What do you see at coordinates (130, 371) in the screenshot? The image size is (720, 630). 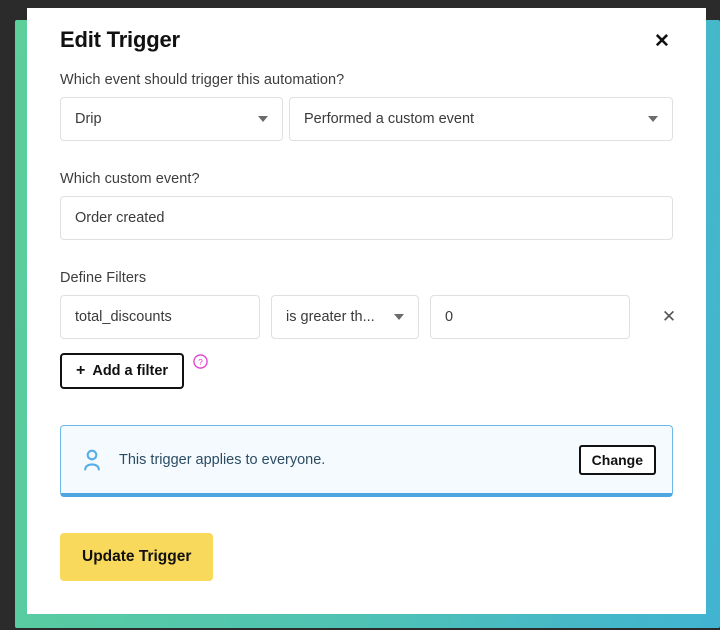 I see `add-filter-label: Add a filter` at bounding box center [130, 371].